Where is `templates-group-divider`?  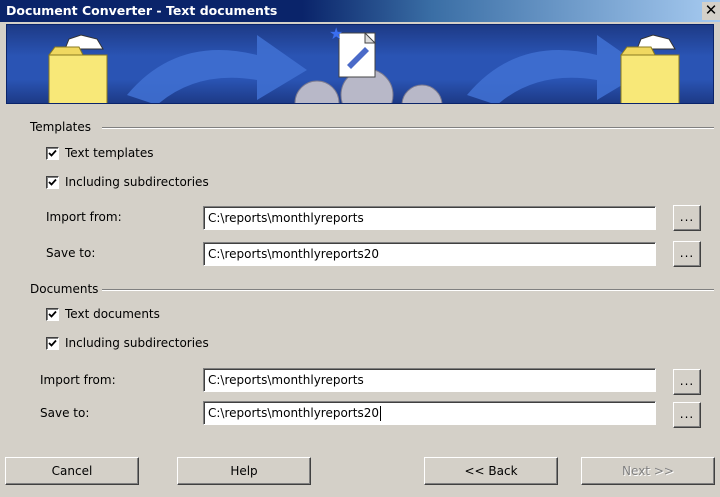
templates-group-divider is located at coordinates (408, 128).